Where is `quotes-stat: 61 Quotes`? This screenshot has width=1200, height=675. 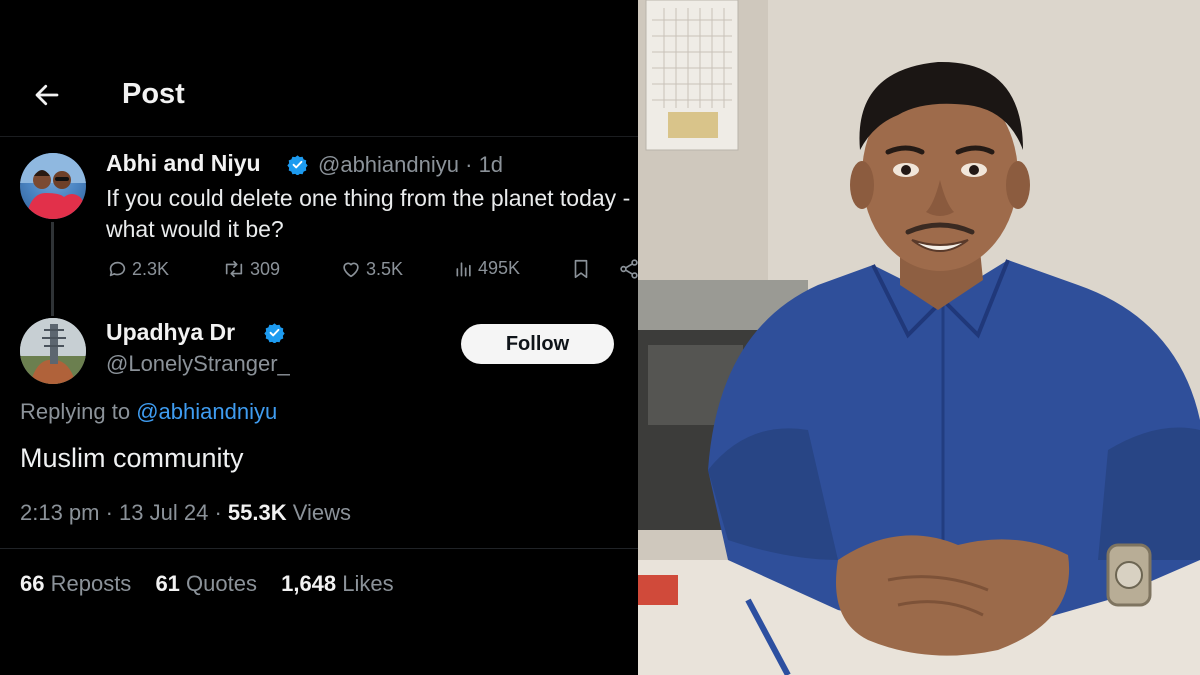 quotes-stat: 61 Quotes is located at coordinates (206, 583).